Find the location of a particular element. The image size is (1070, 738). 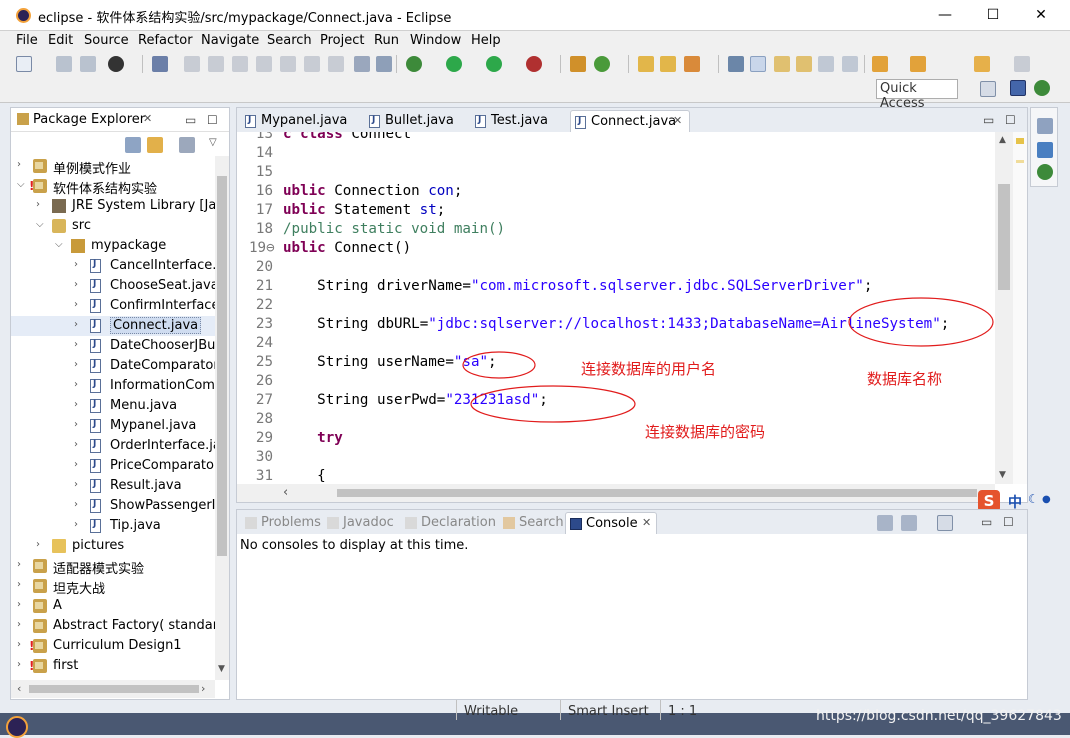

maximize-button: ☐ is located at coordinates (993, 15).